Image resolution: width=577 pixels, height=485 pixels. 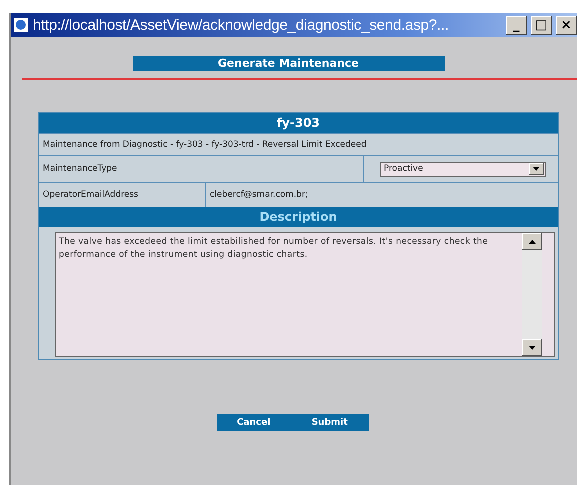 What do you see at coordinates (80, 169) in the screenshot?
I see `field-label: MaintenanceType` at bounding box center [80, 169].